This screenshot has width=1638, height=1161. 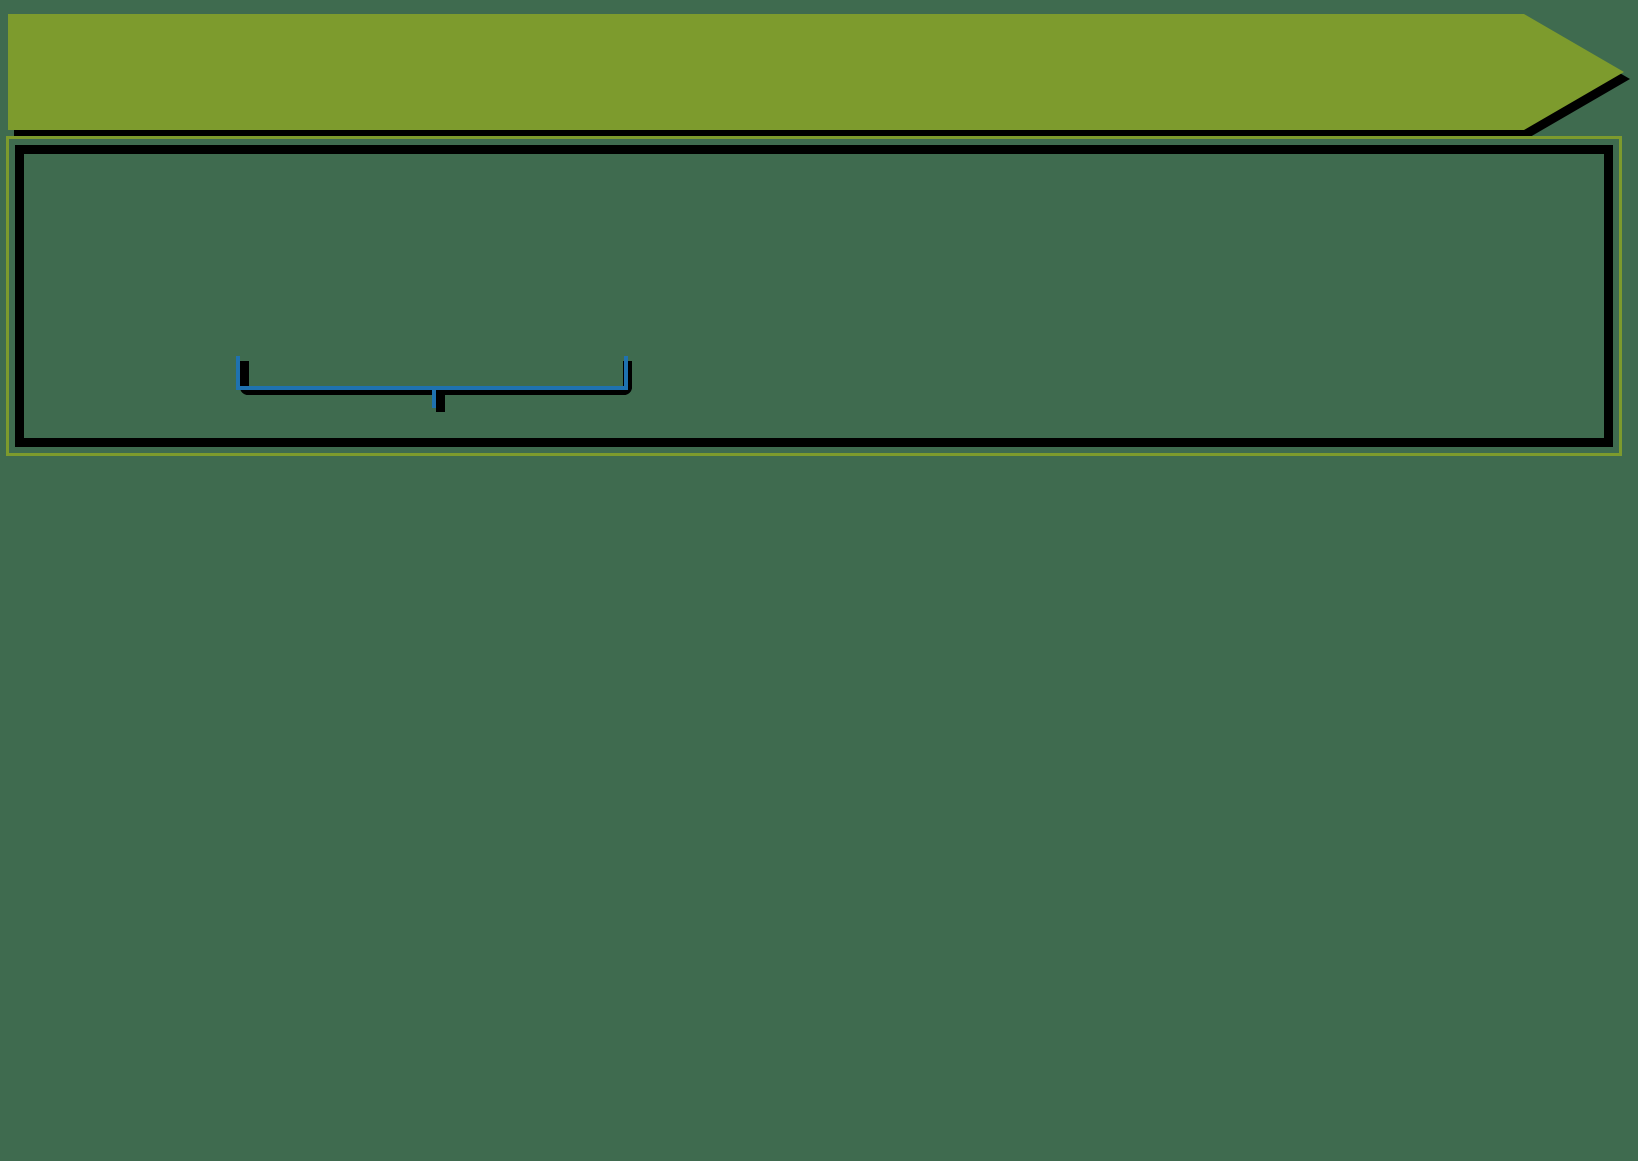 What do you see at coordinates (440, 401) in the screenshot?
I see `bracket-stem-shadow` at bounding box center [440, 401].